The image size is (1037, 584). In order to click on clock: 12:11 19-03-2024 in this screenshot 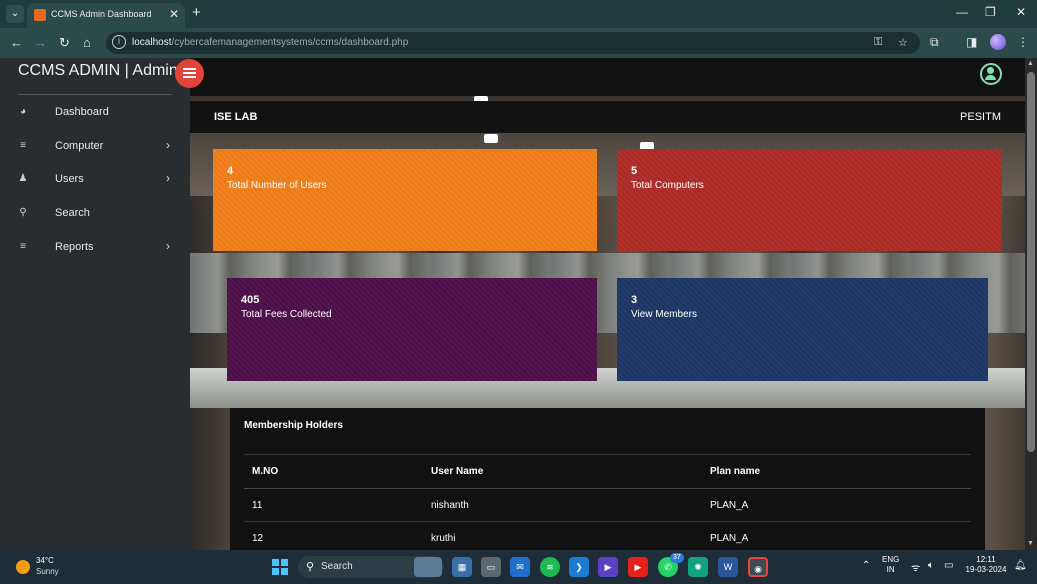, I will do `click(986, 565)`.